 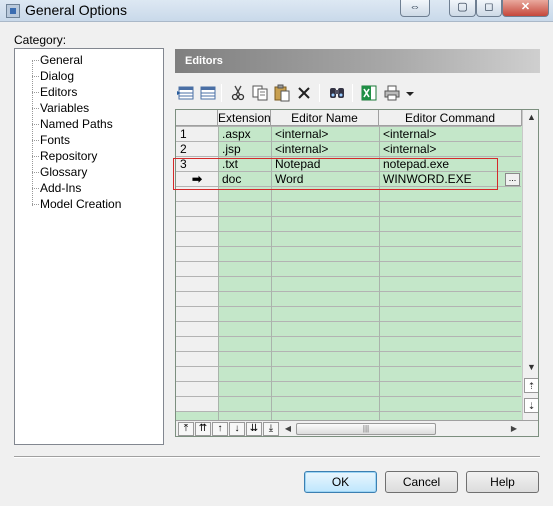 I want to click on cancel-button: Cancel, so click(x=421, y=482).